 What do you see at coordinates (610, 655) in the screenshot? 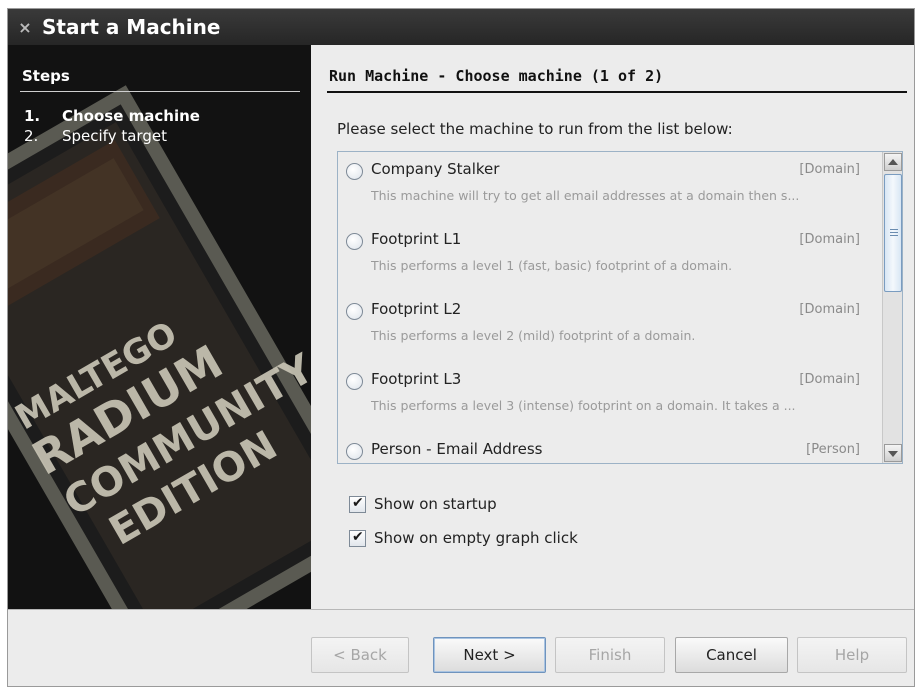
I see `finish-button: Finish` at bounding box center [610, 655].